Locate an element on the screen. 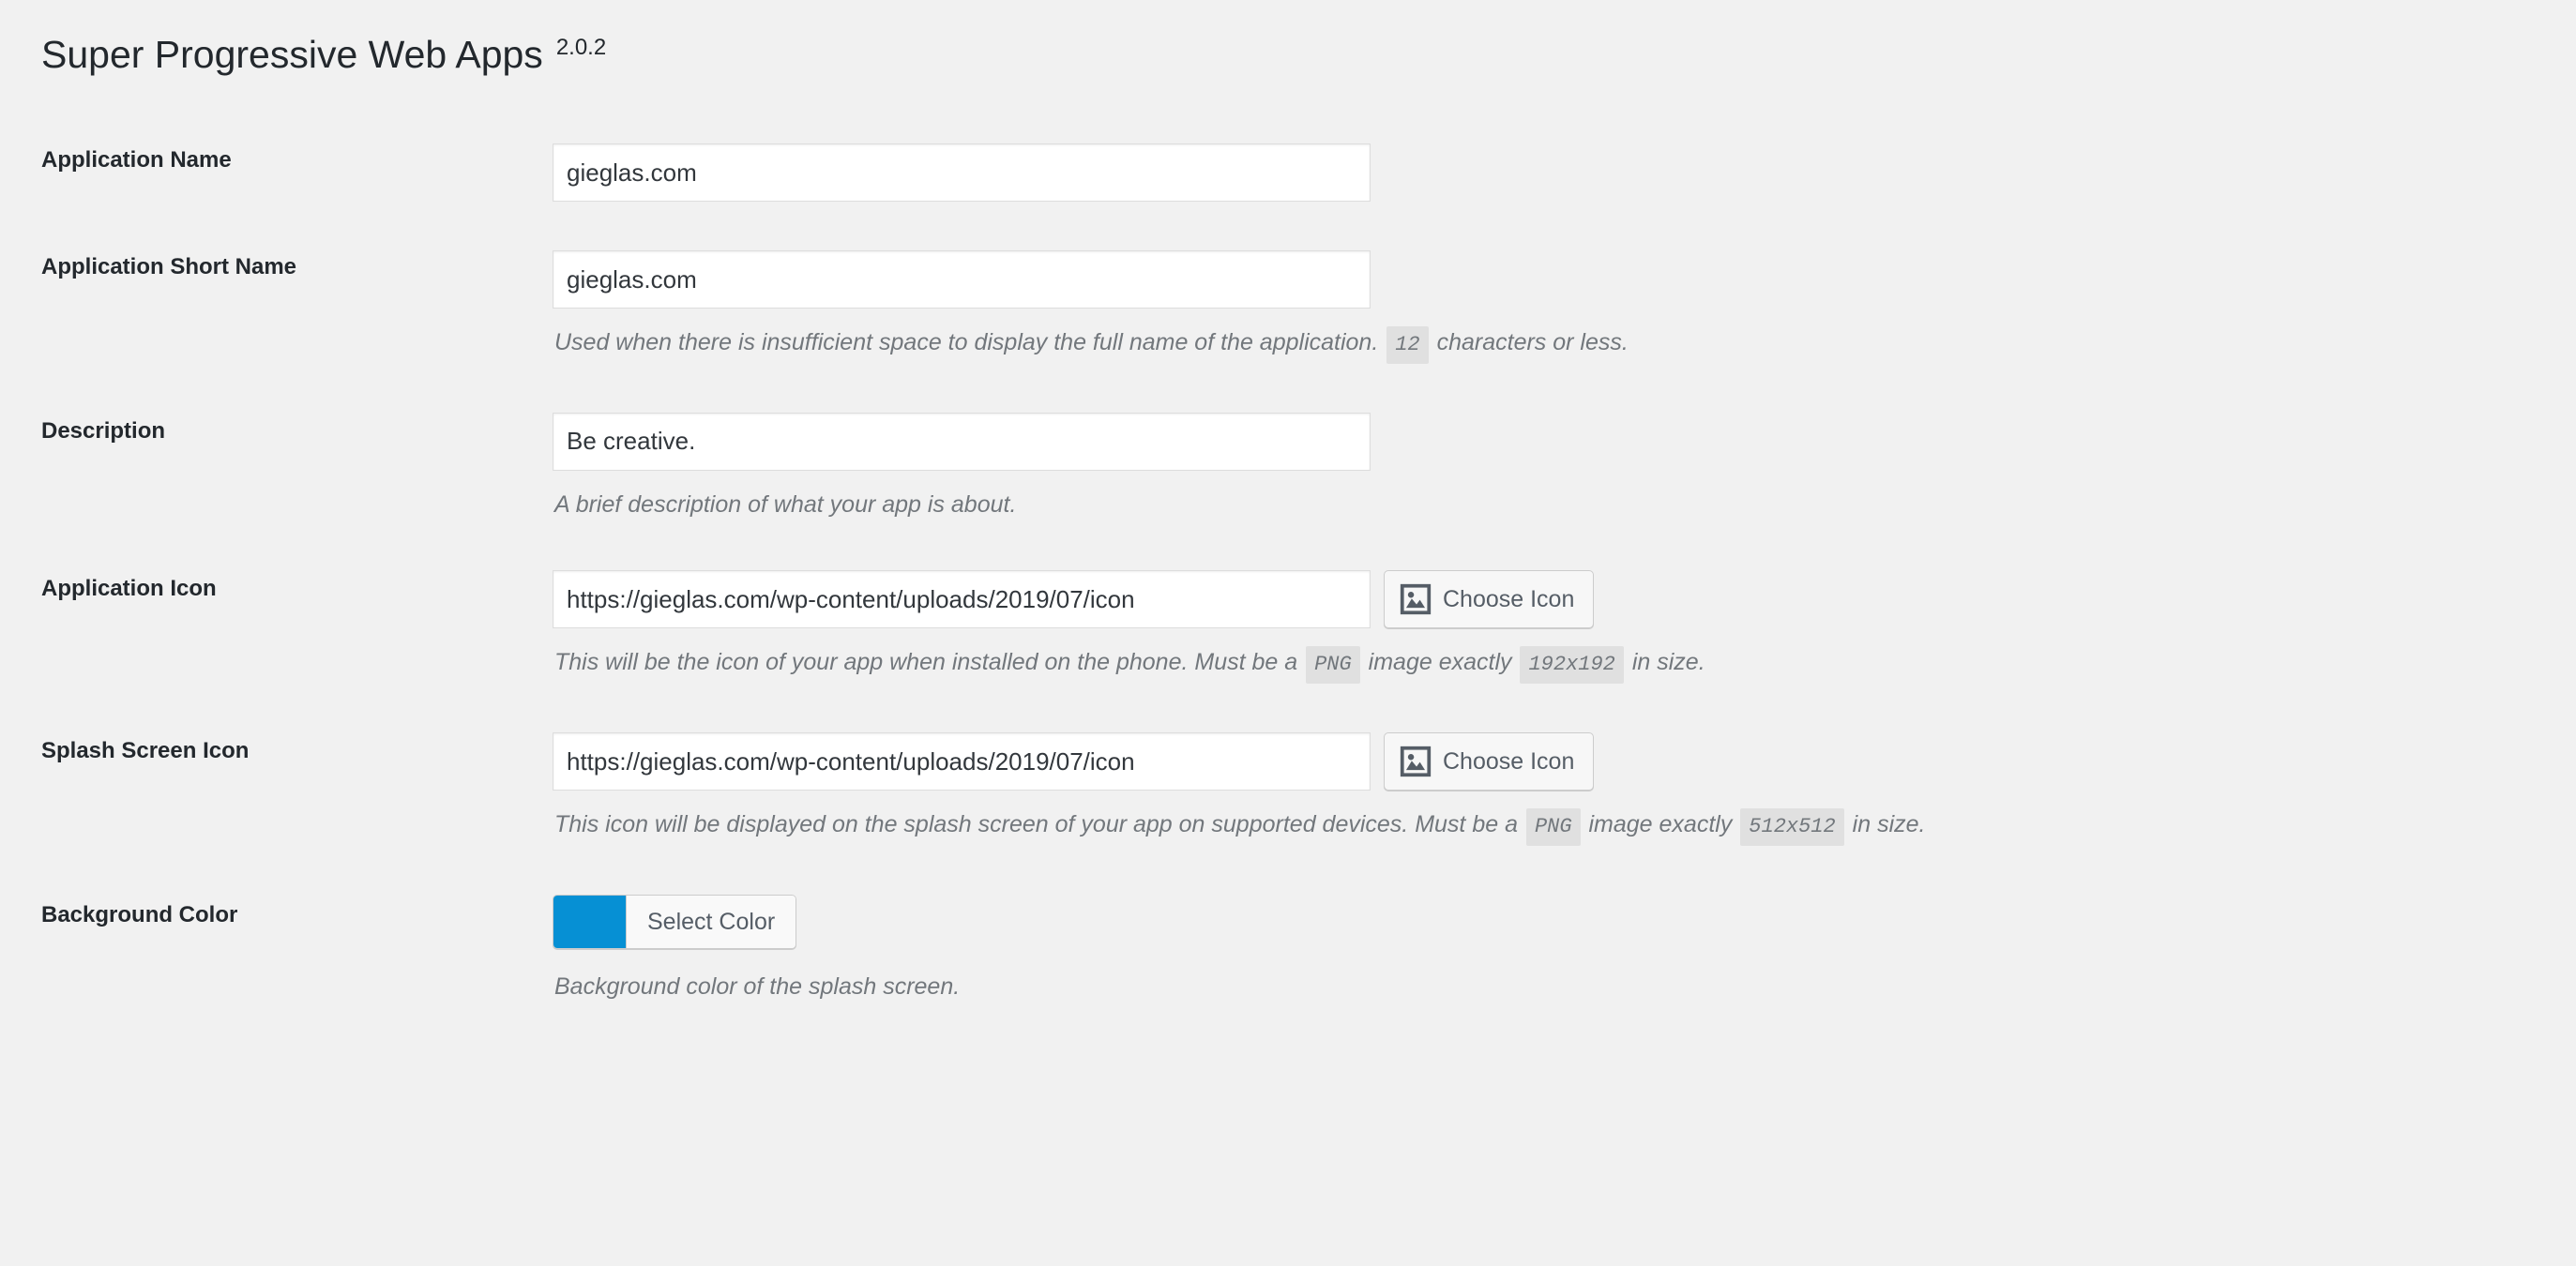  background-color-picker: Select Color is located at coordinates (675, 923).